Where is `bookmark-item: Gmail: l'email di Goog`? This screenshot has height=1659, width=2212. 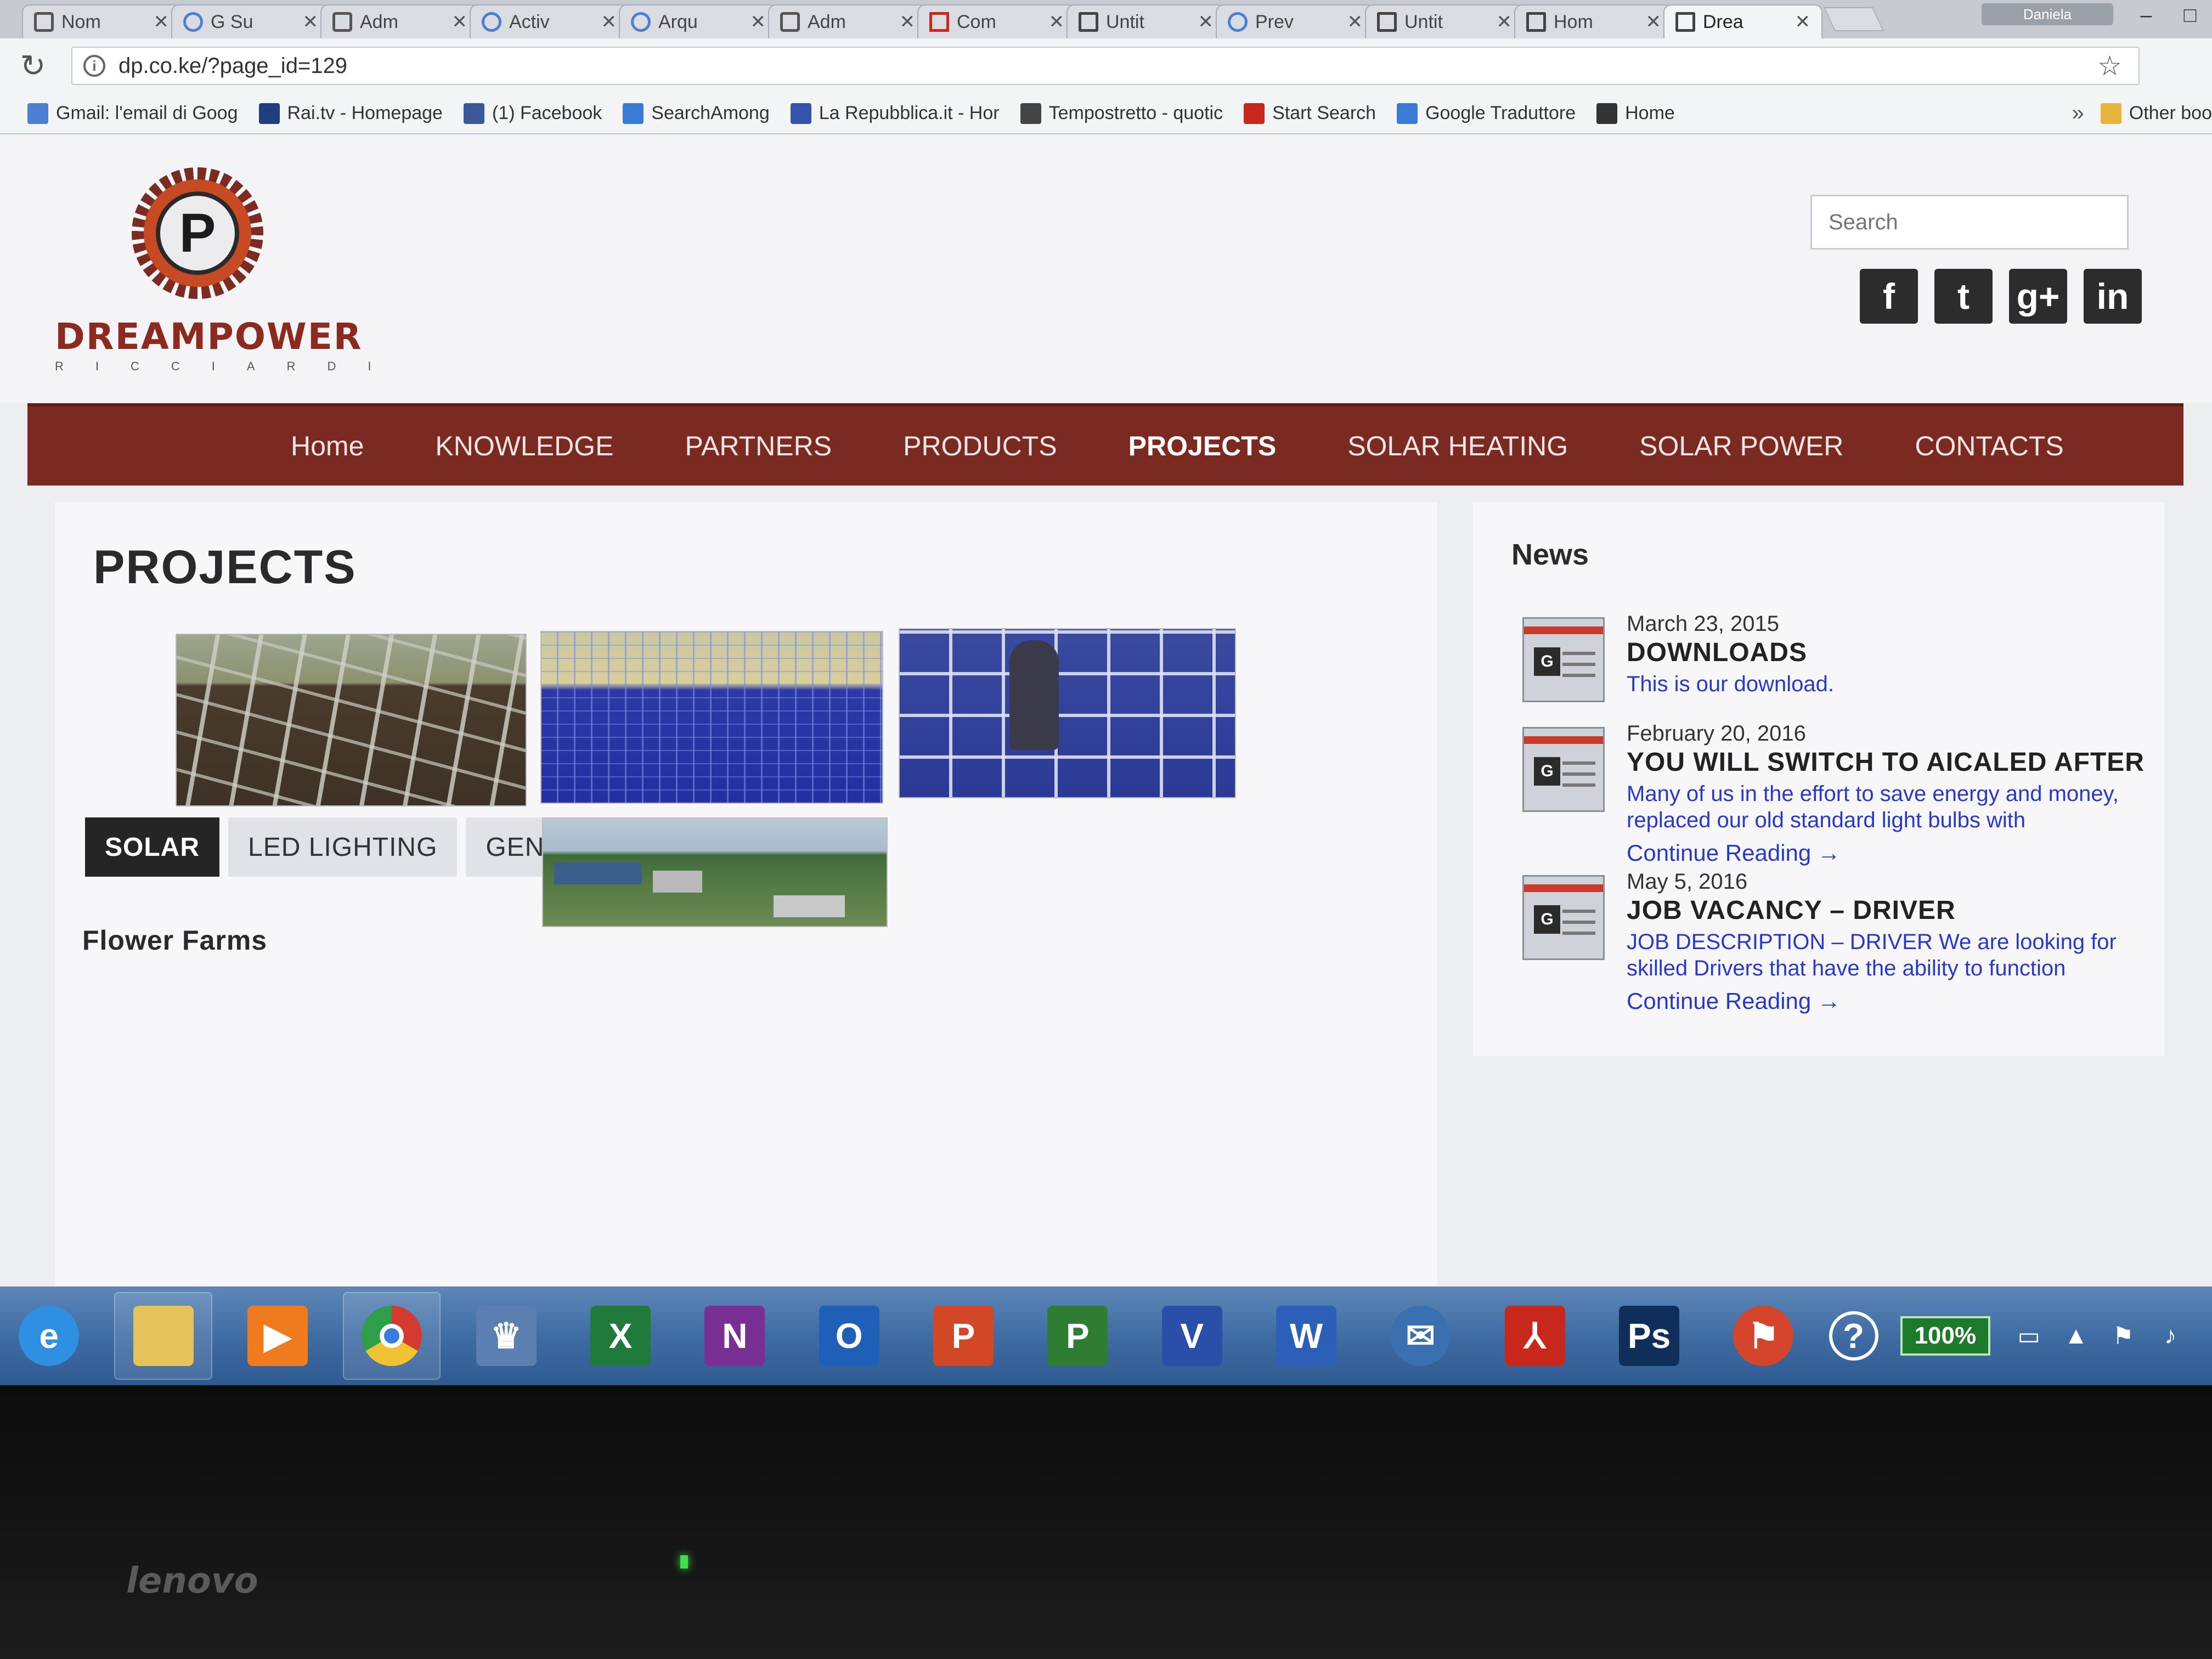 bookmark-item: Gmail: l'email di Goog is located at coordinates (132, 113).